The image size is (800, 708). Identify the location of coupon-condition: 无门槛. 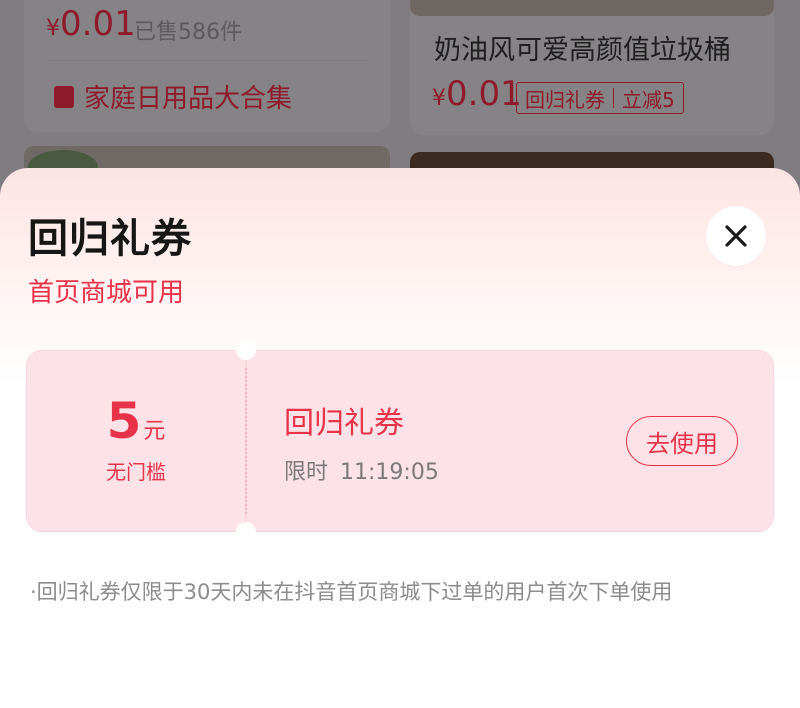
(136, 472).